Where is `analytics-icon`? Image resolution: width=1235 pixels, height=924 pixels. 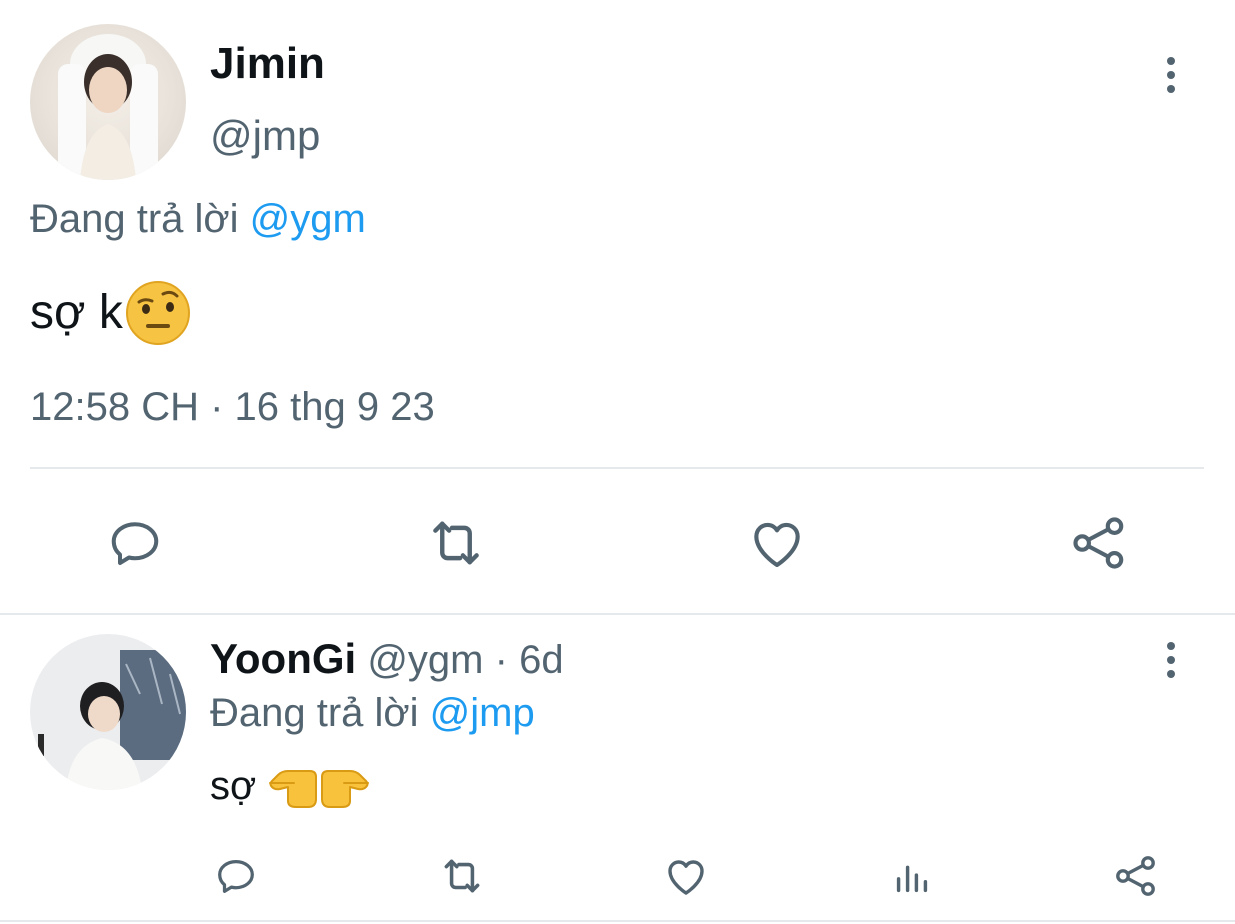
analytics-icon is located at coordinates (912, 876).